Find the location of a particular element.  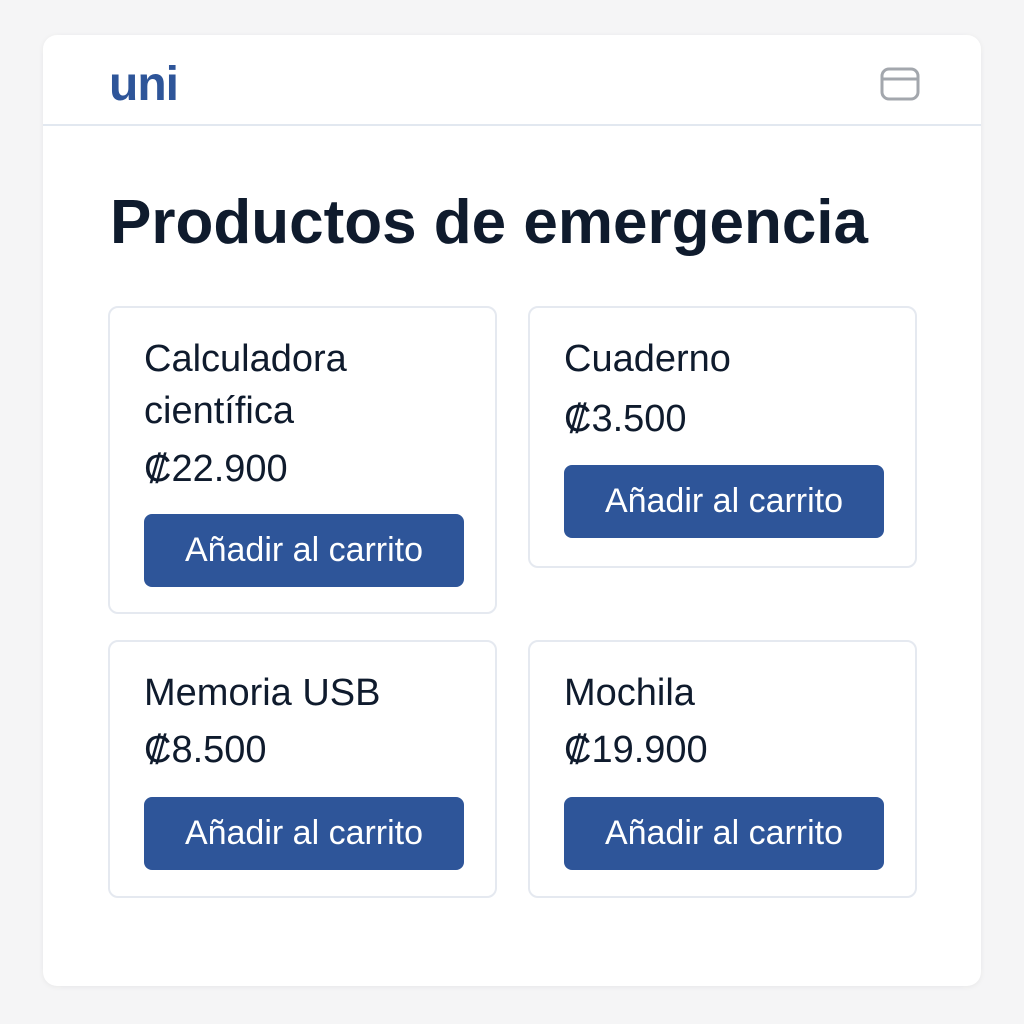

product-name: Calculadora científica is located at coordinates (245, 385).